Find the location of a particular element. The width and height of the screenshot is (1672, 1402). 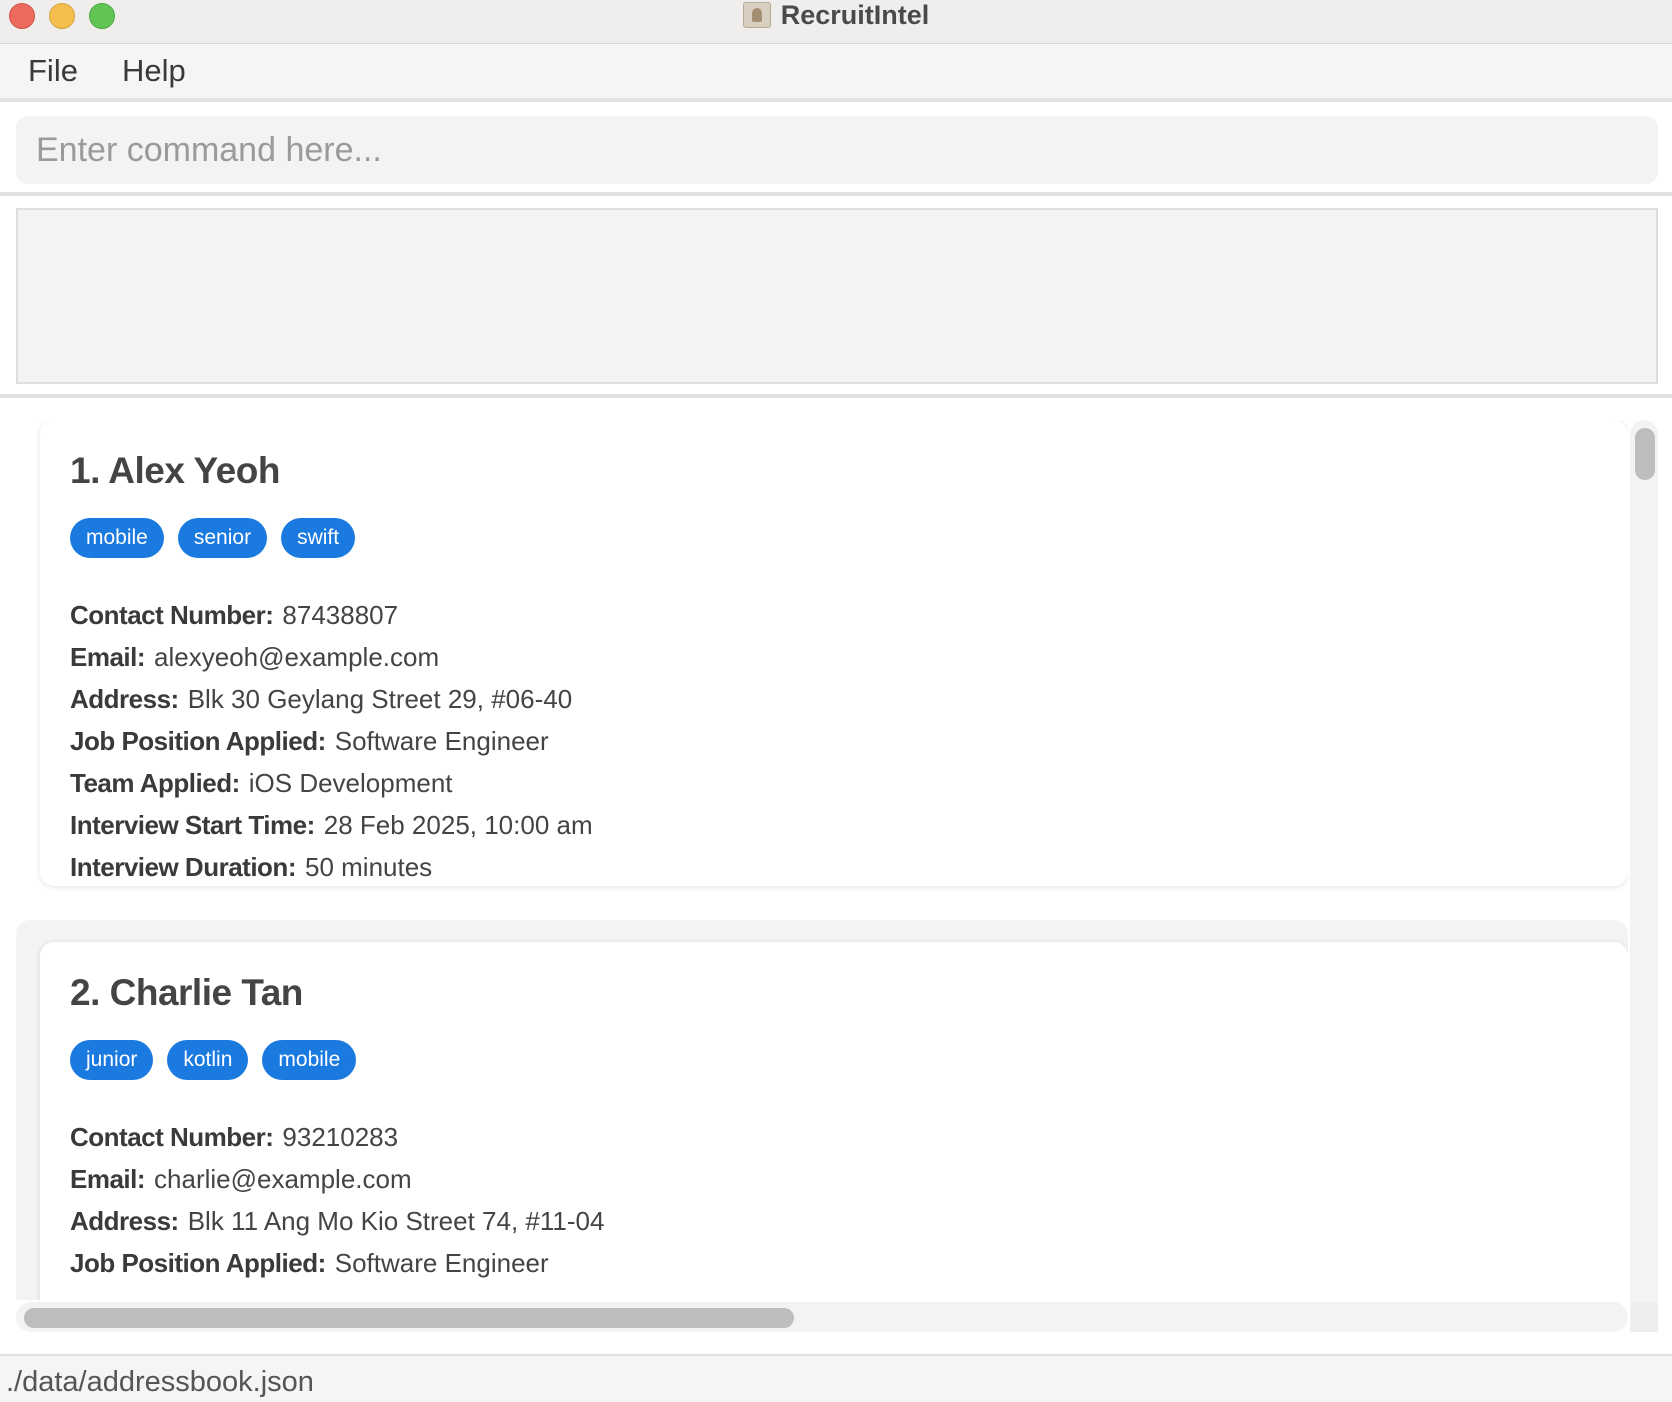

address-row: Address: Blk 30 Geylang Street 29, #06-40 is located at coordinates (834, 699).